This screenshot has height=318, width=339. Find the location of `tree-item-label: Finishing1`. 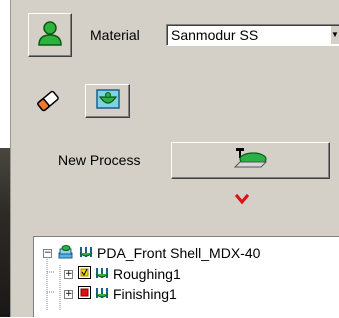

tree-item-label: Finishing1 is located at coordinates (145, 294).